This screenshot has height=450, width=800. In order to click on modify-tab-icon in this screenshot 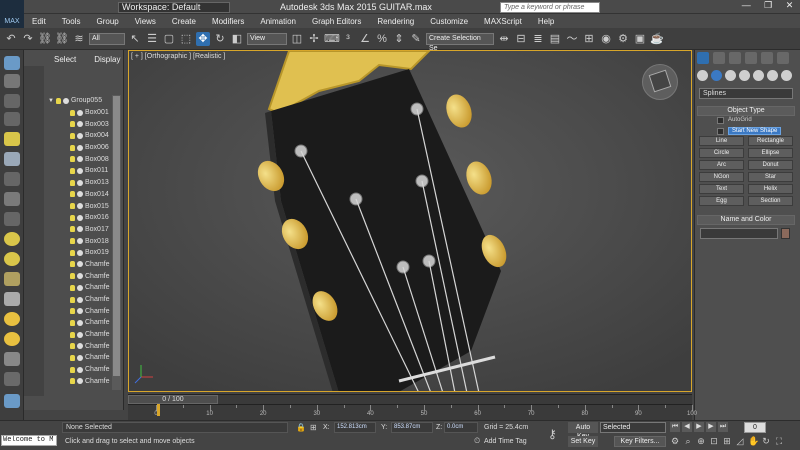, I will do `click(719, 58)`.